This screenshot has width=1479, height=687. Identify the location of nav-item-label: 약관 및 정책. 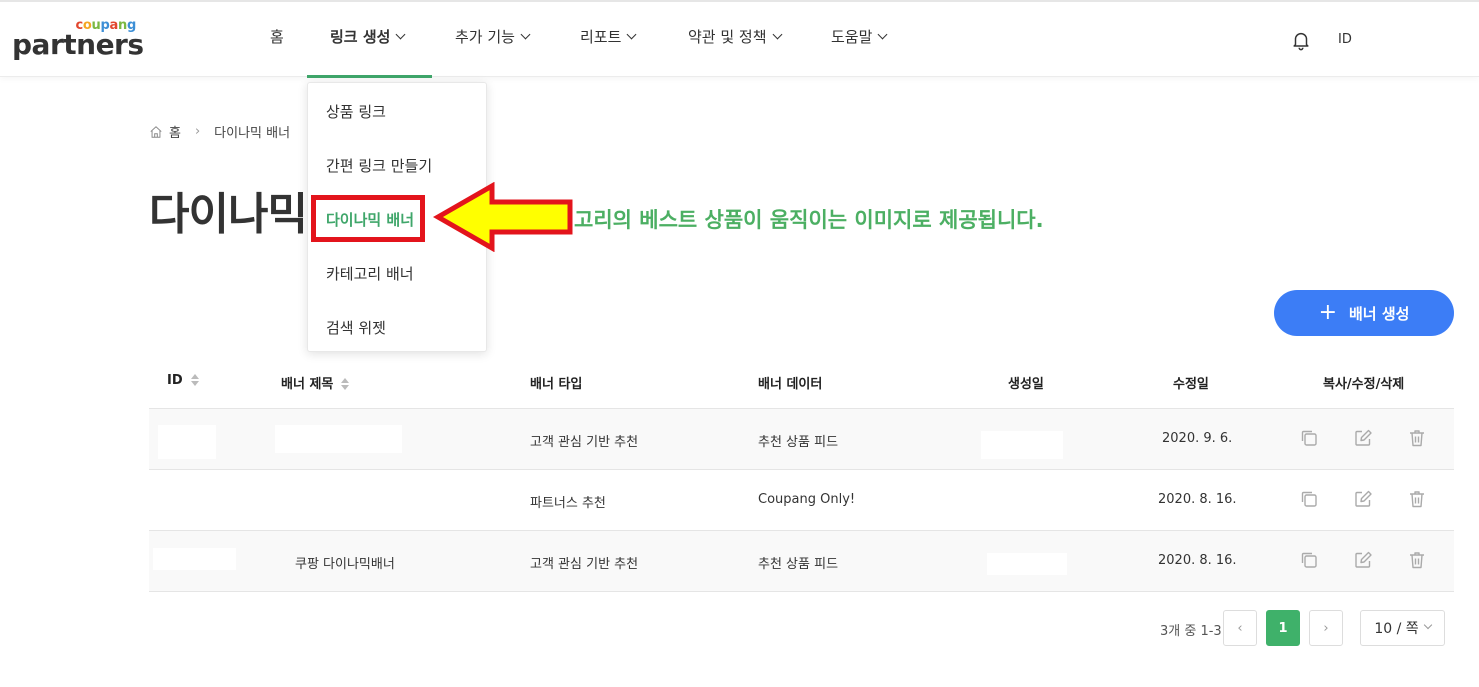
(727, 37).